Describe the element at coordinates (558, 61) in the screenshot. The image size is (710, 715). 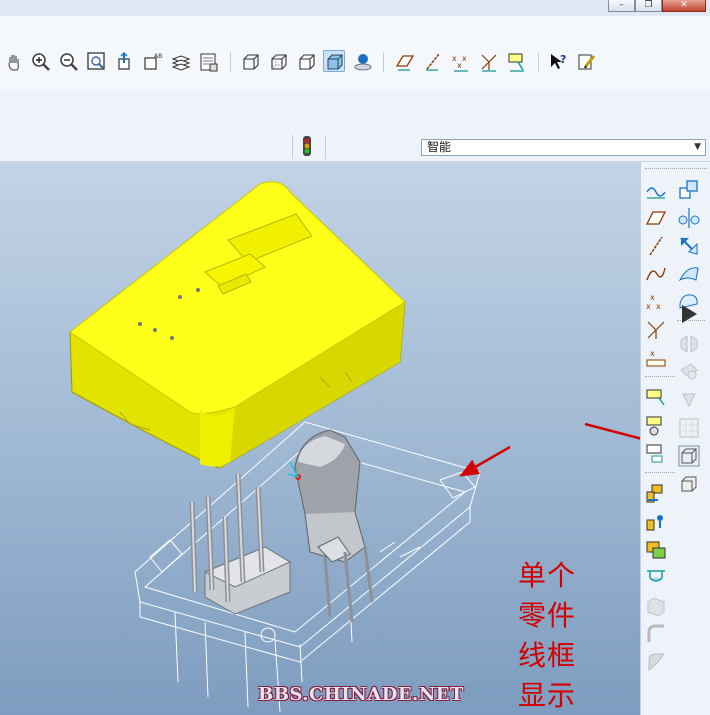
I see `whats-this-help-icon: ?` at that location.